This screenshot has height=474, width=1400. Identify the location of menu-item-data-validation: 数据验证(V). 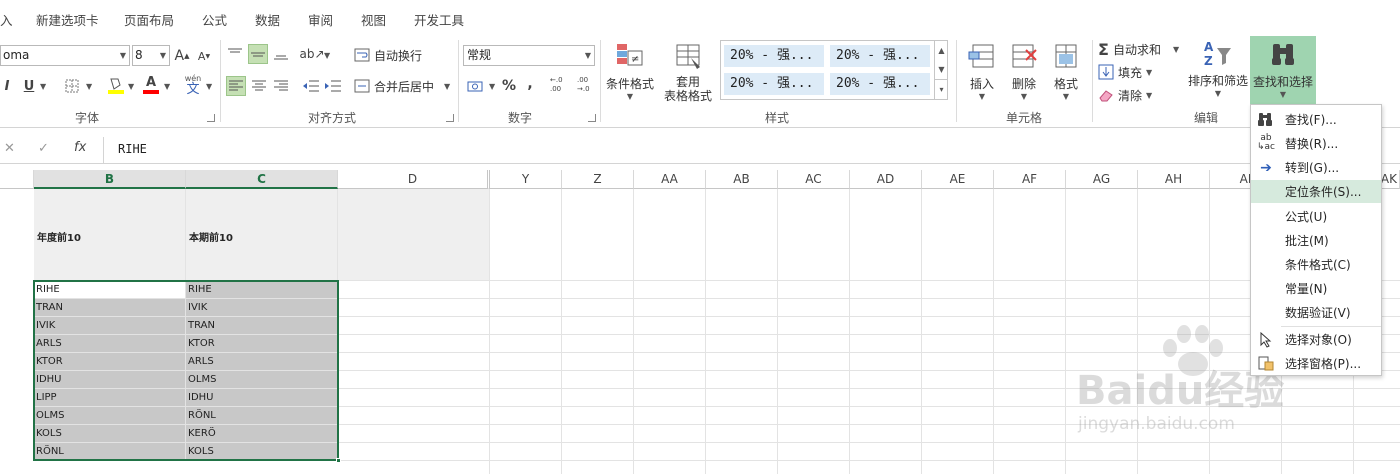
(1316, 312).